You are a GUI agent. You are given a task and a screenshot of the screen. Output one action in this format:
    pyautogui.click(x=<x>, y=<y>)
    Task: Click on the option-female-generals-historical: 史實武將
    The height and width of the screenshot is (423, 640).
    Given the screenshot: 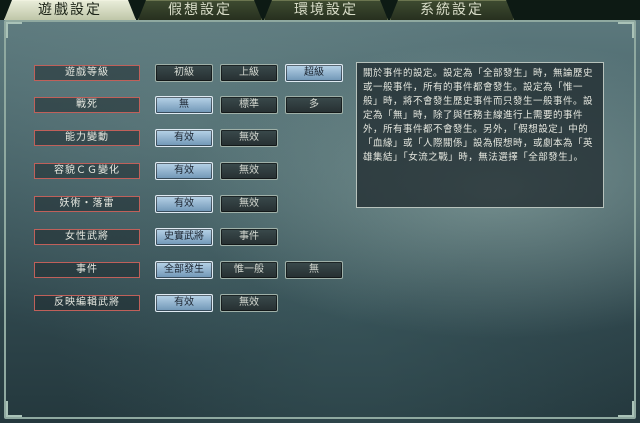 What is the action you would take?
    pyautogui.click(x=184, y=237)
    